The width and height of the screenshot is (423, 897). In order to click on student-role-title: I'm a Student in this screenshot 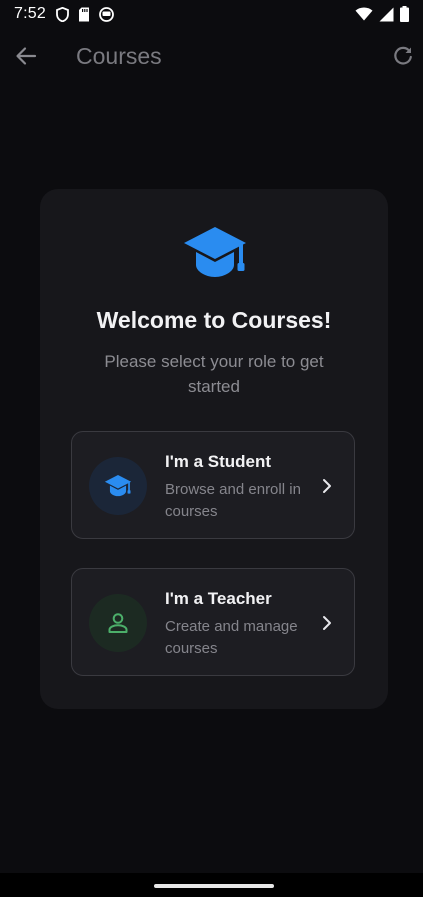, I will do `click(218, 461)`.